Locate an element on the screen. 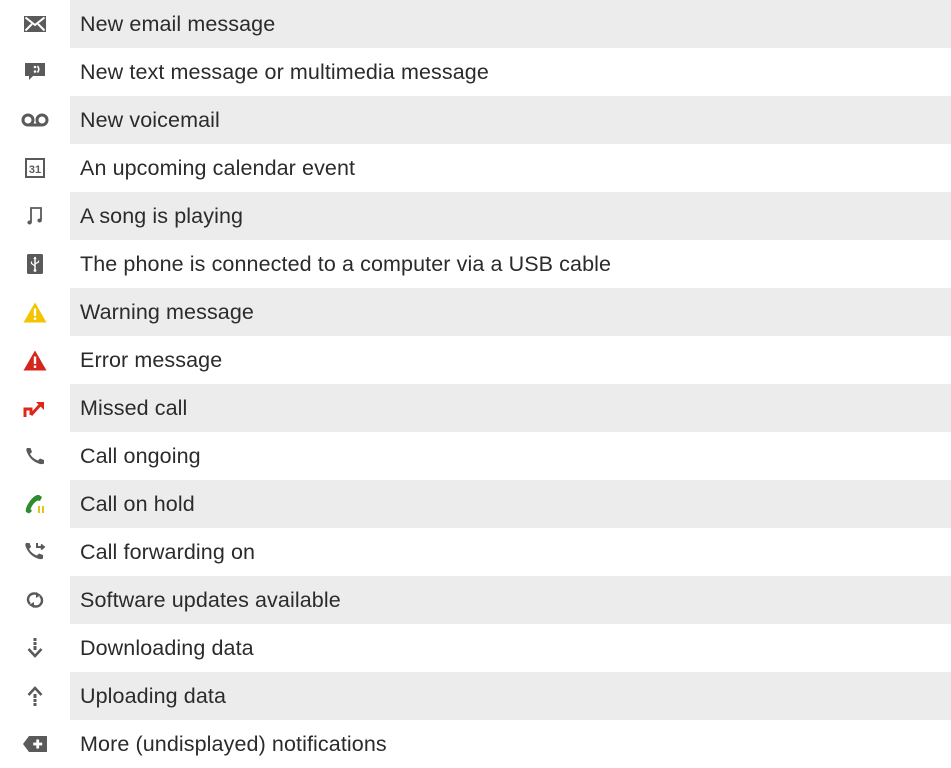  error-icon is located at coordinates (35, 360).